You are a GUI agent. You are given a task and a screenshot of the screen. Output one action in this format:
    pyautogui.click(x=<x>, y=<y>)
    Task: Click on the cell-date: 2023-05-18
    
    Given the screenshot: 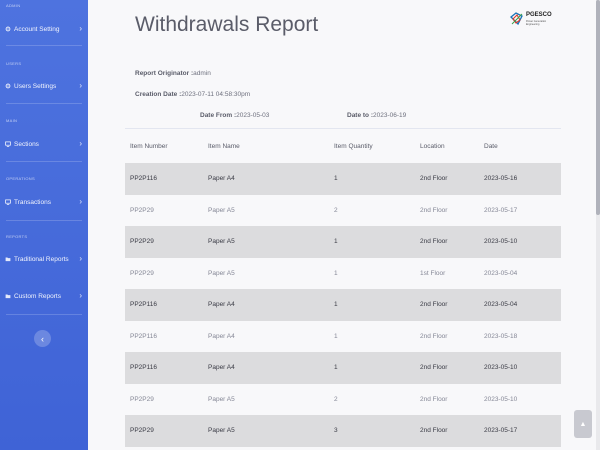 What is the action you would take?
    pyautogui.click(x=501, y=336)
    